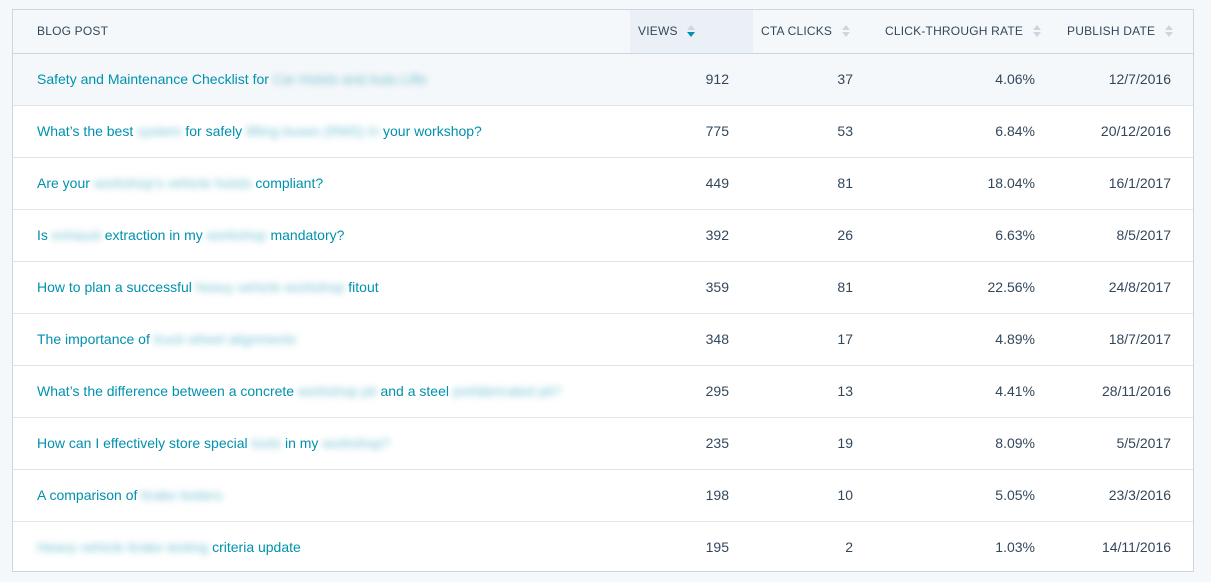 This screenshot has height=582, width=1211. Describe the element at coordinates (815, 79) in the screenshot. I see `cta-clicks-cell: 37` at that location.